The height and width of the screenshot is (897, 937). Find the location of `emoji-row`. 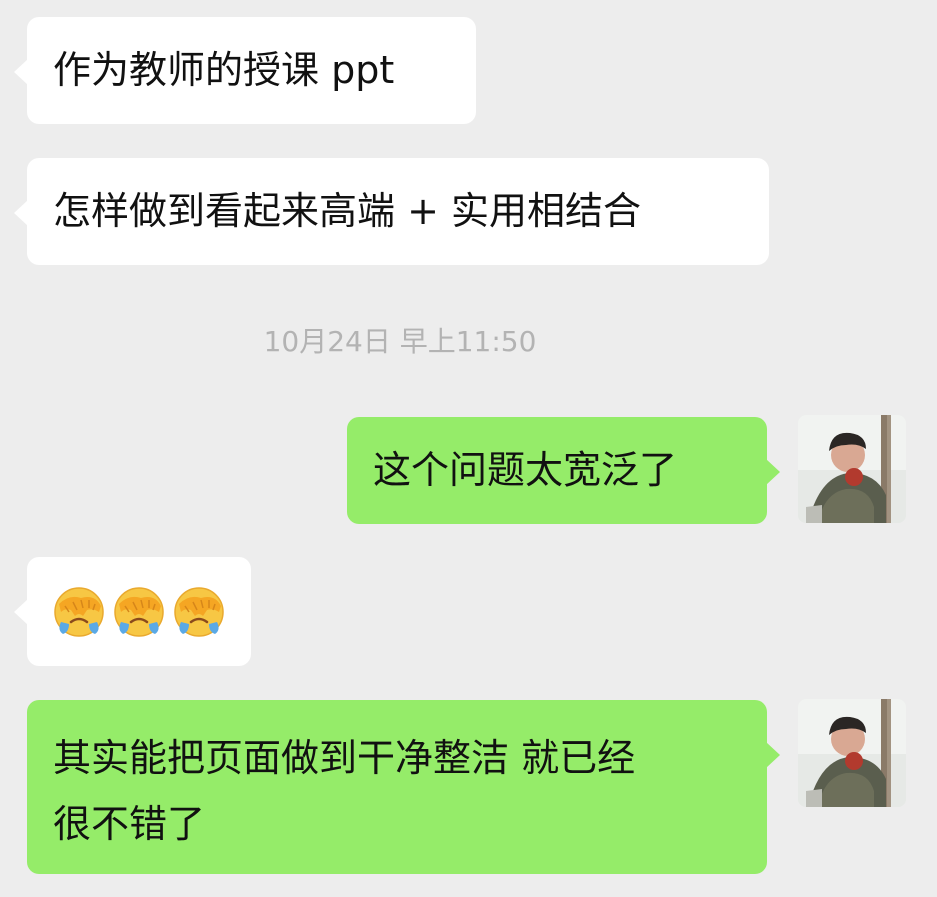

emoji-row is located at coordinates (139, 611).